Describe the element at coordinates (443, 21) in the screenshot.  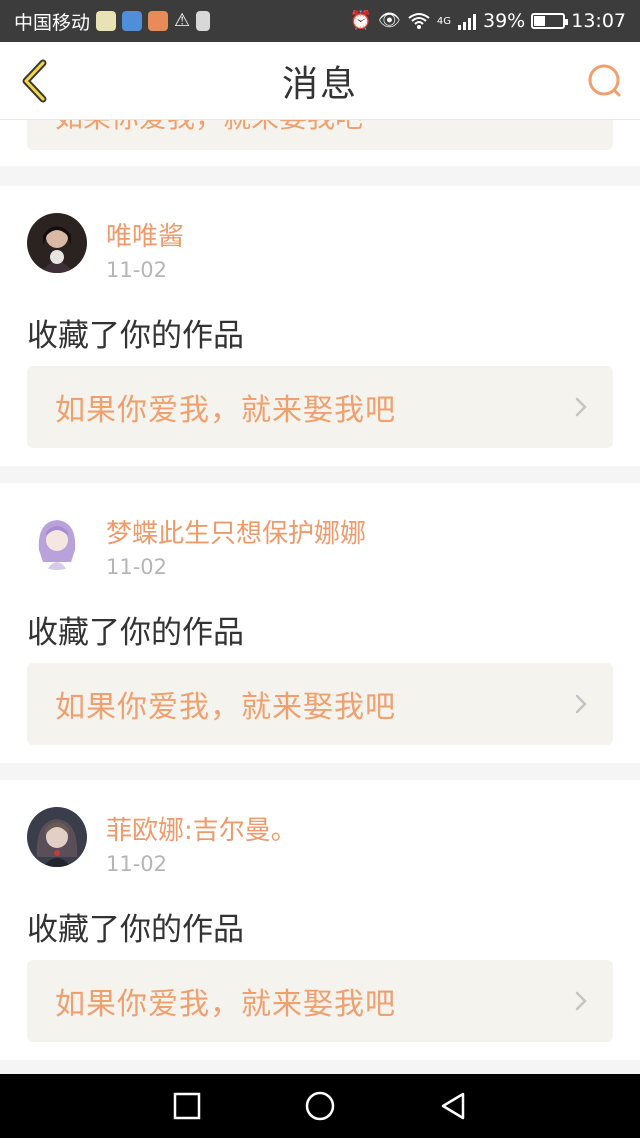
I see `network-type-label: 4G` at that location.